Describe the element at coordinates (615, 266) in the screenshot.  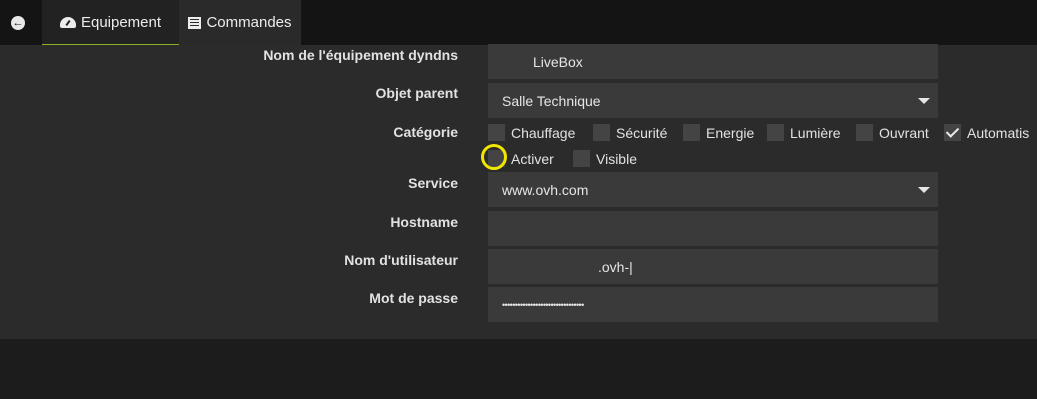
I see `username-value: .ovh-|` at that location.